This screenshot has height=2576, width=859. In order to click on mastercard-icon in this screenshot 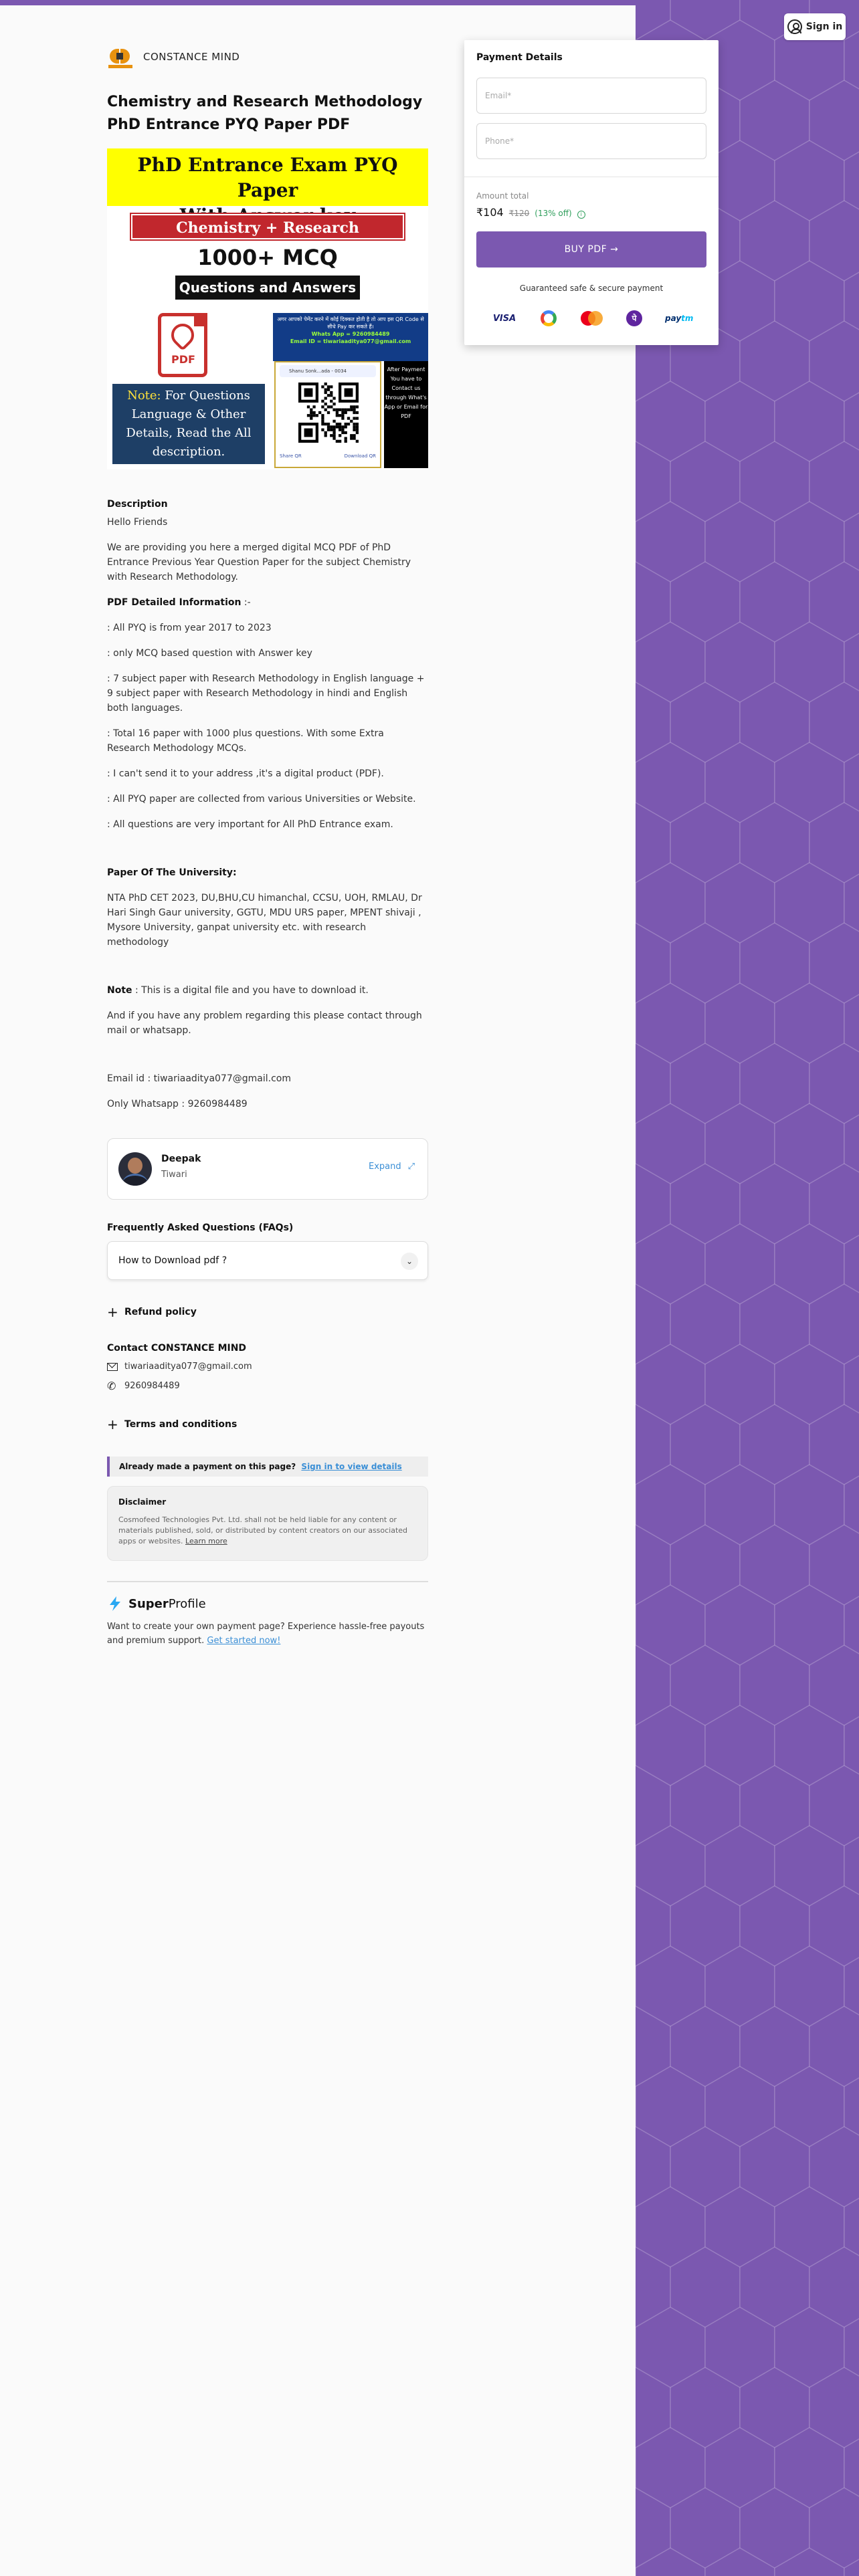, I will do `click(591, 318)`.